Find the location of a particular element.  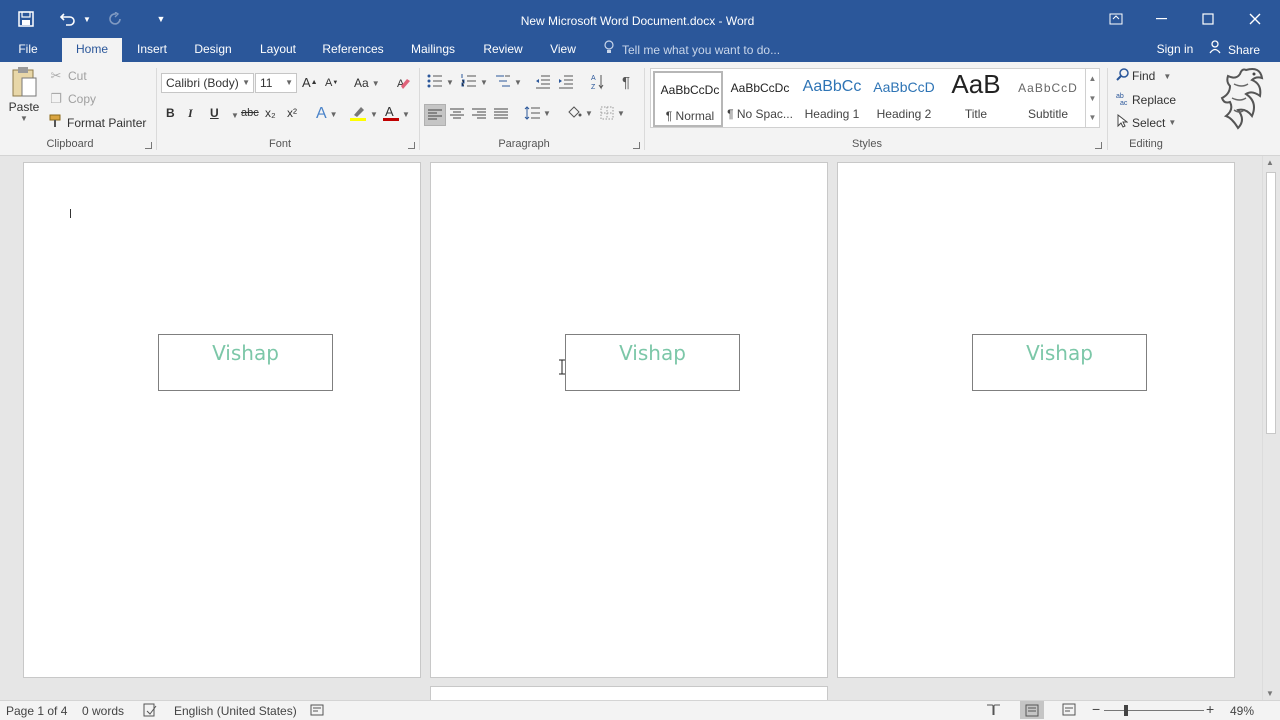

shading-dropdown-icon: ▼ is located at coordinates (589, 113).